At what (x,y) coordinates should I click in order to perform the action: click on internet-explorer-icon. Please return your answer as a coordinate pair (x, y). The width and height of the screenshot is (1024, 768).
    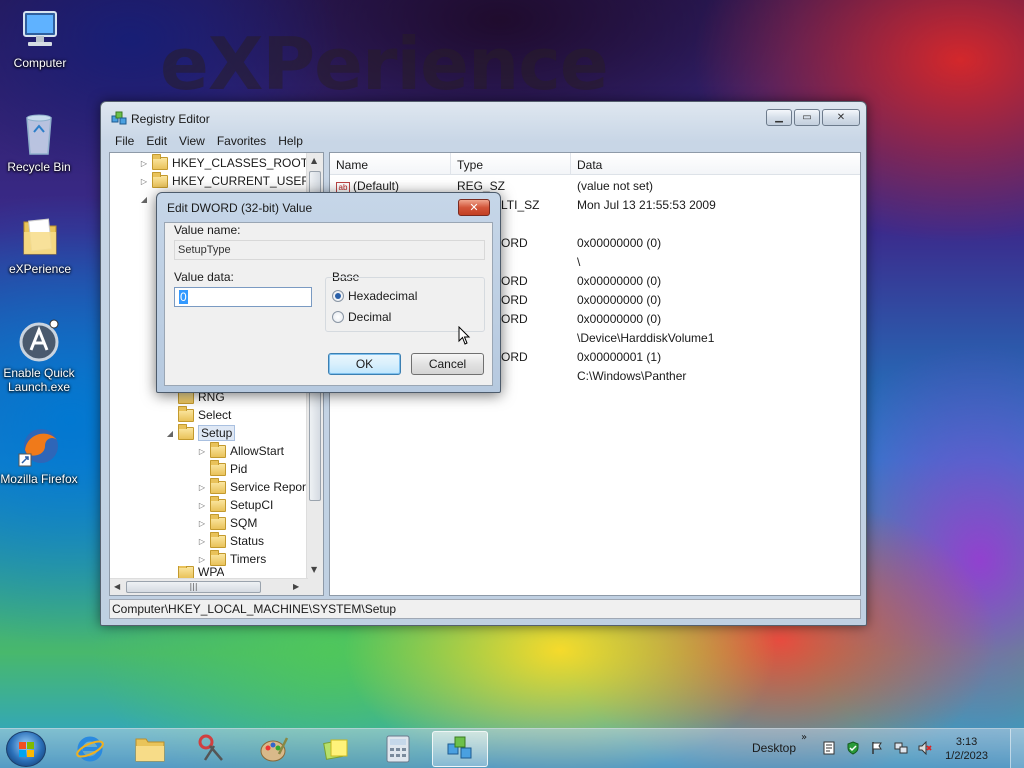
    Looking at the image, I should click on (90, 749).